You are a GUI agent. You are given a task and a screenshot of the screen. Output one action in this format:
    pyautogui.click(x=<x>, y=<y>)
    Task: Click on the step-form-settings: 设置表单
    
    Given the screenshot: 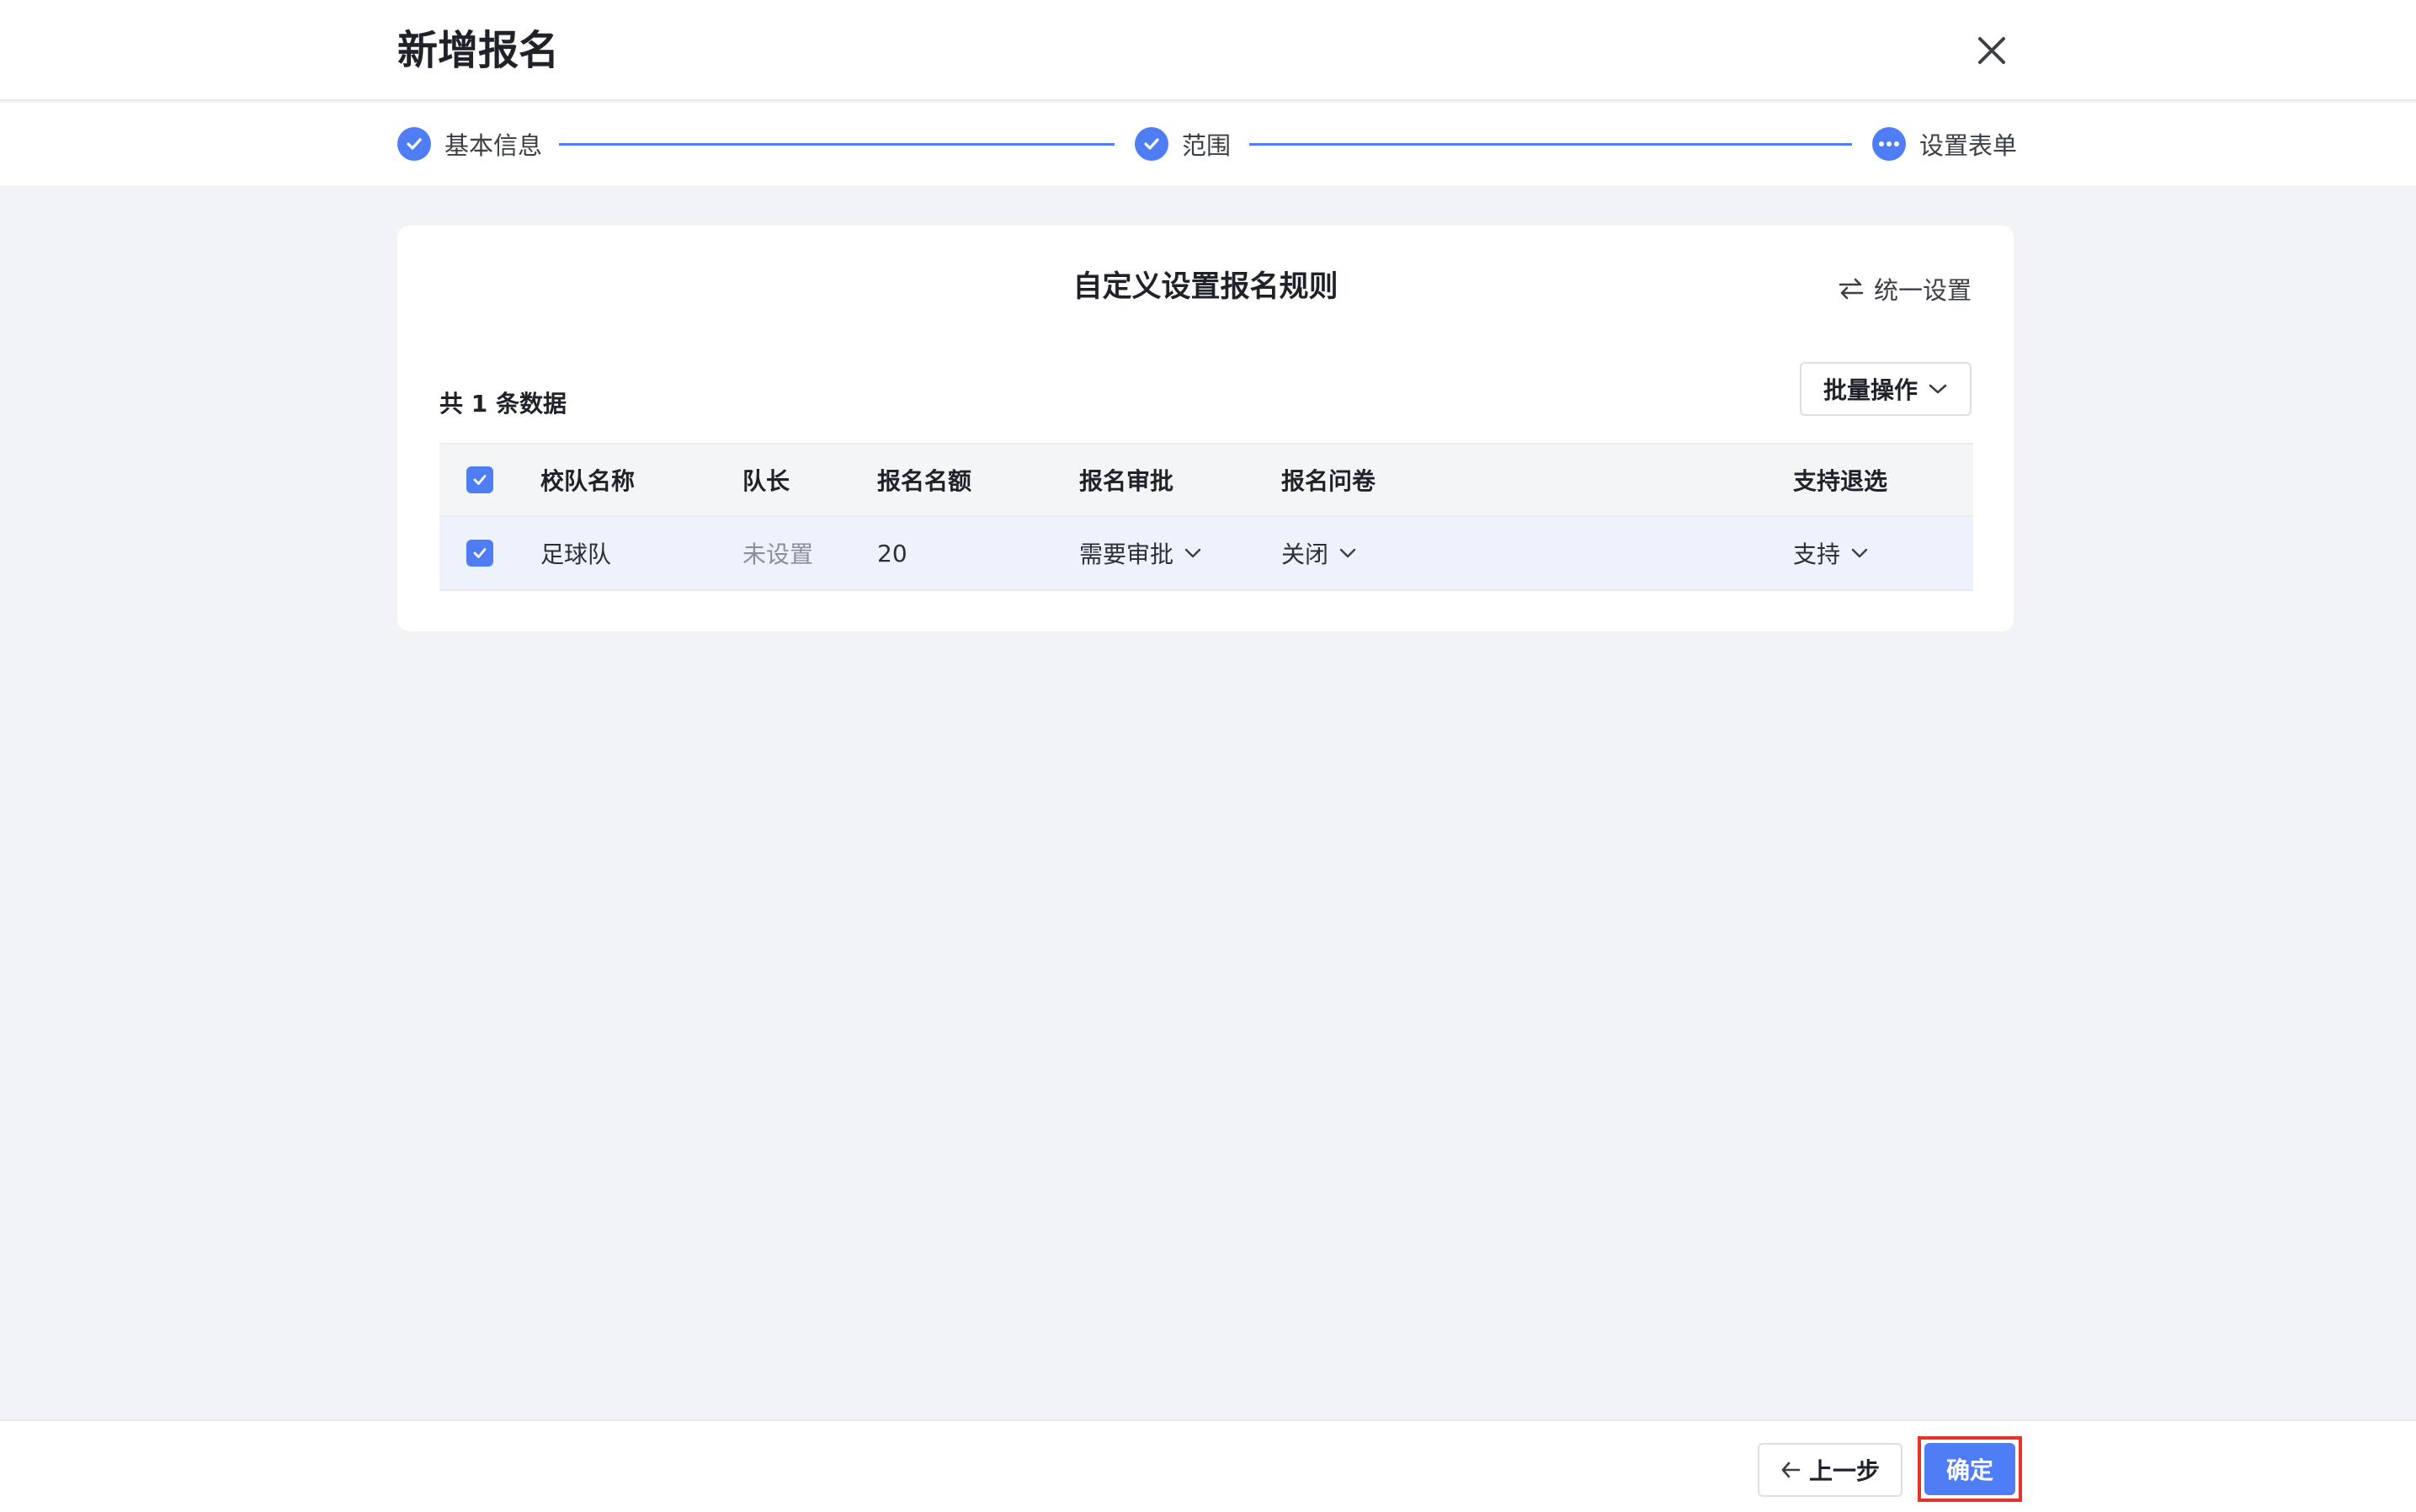 What is the action you would take?
    pyautogui.click(x=1944, y=144)
    